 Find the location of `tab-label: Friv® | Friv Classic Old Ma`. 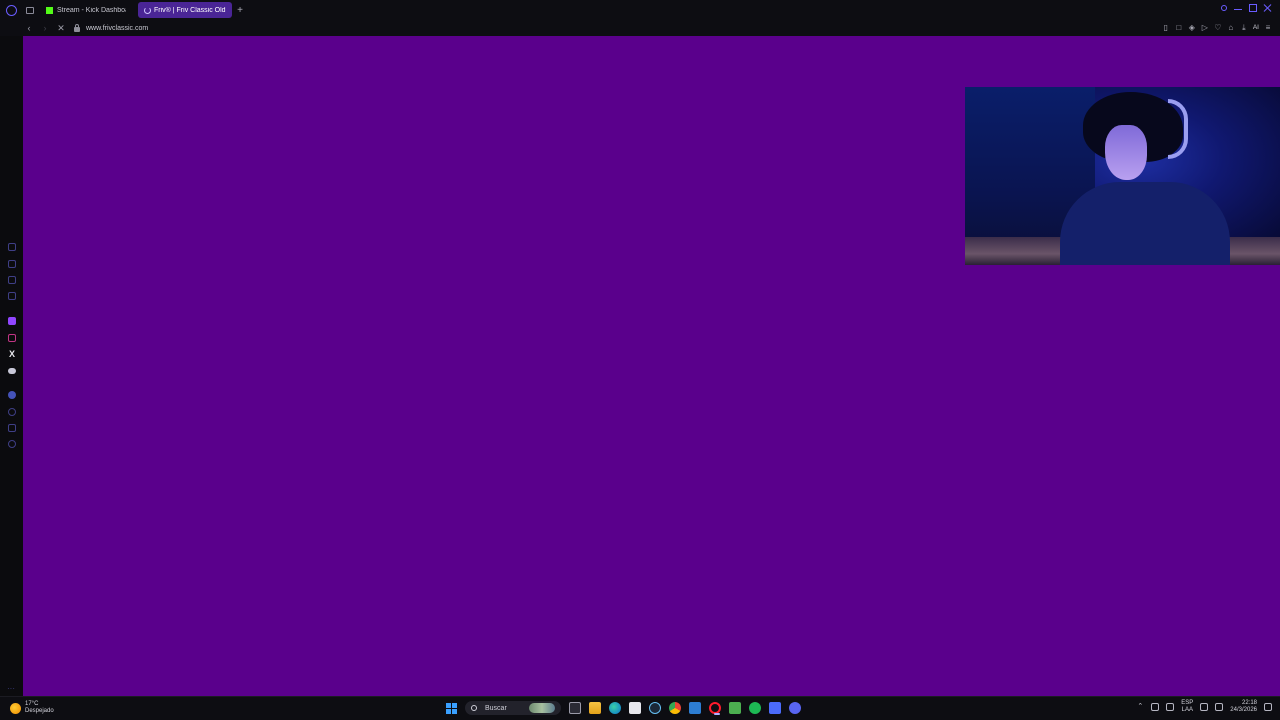

tab-label: Friv® | Friv Classic Old Ma is located at coordinates (190, 10).